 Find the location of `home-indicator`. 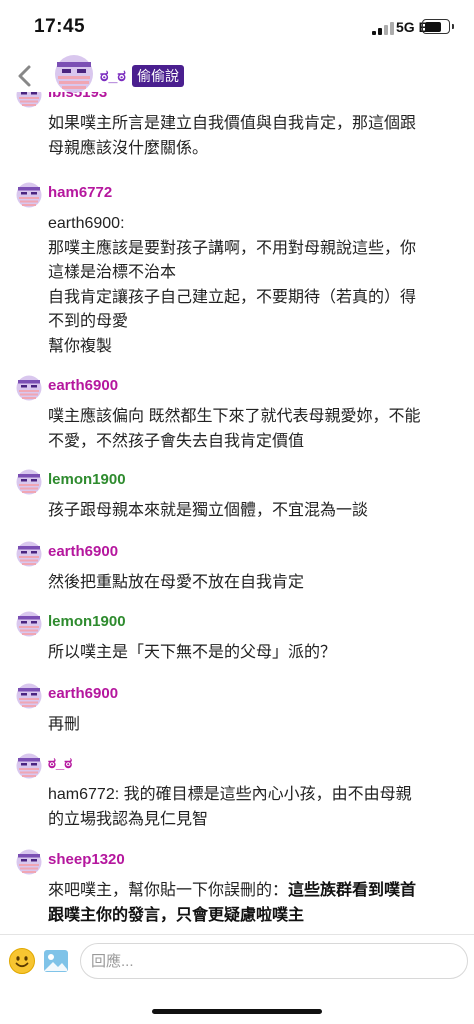

home-indicator is located at coordinates (237, 1011).